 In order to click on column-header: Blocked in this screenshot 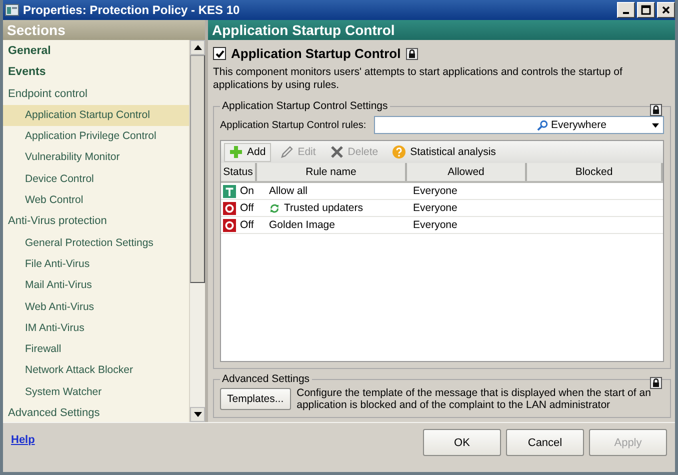, I will do `click(595, 172)`.